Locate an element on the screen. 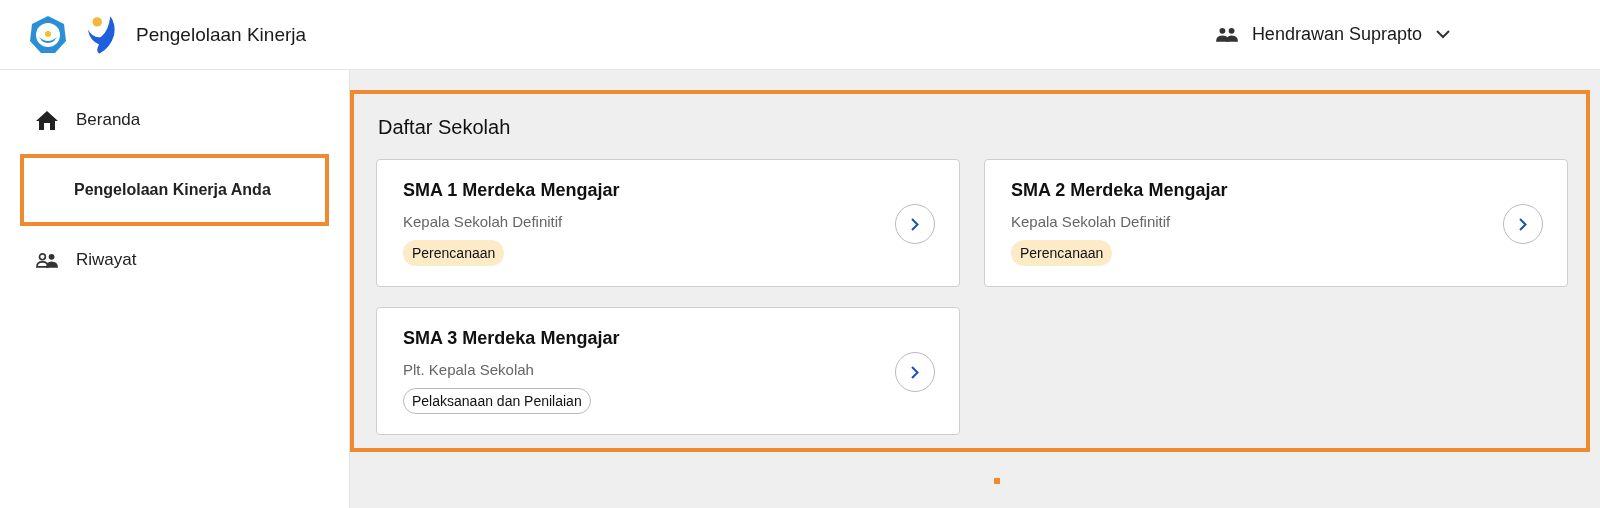  home-icon is located at coordinates (47, 120).